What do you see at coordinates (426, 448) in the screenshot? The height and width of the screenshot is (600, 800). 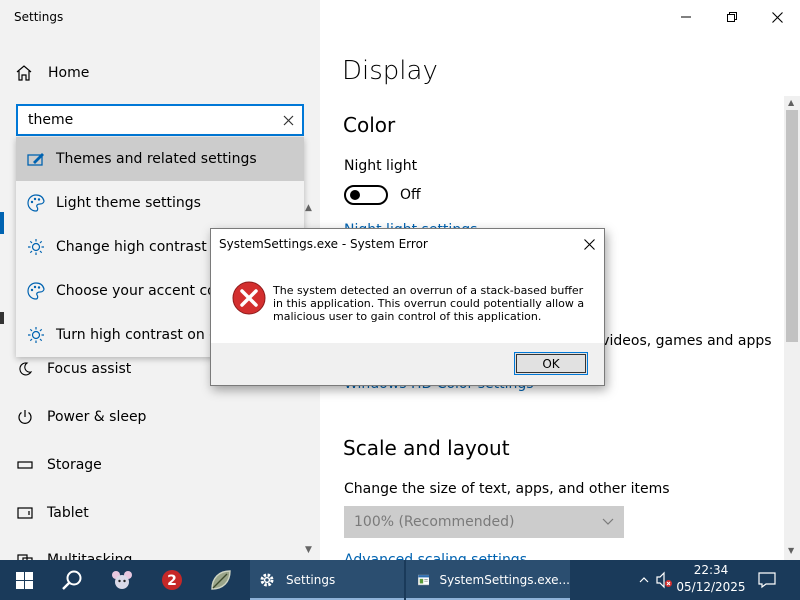 I see `section-title-scale: Scale and layout` at bounding box center [426, 448].